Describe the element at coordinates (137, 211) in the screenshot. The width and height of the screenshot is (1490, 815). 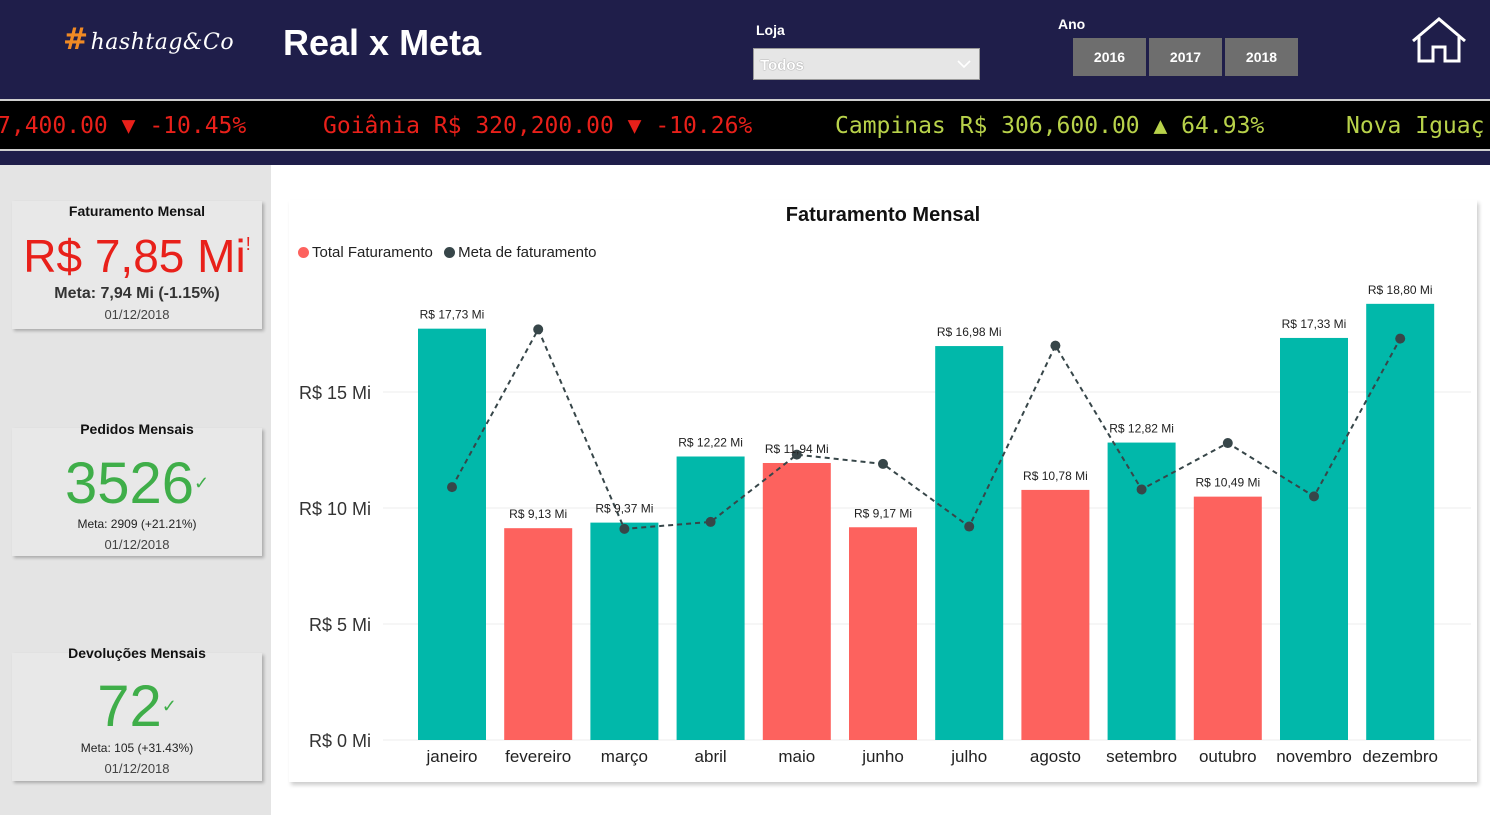
I see `kpi-title: Faturamento Mensal` at that location.